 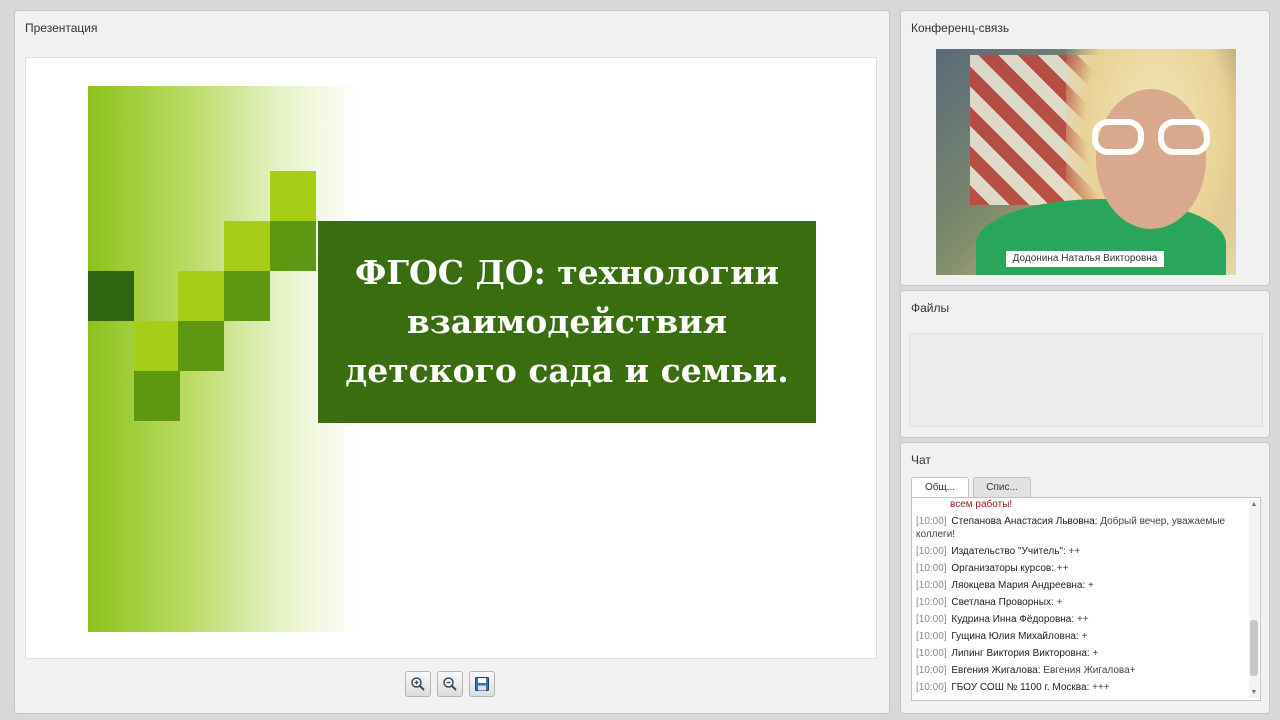 I want to click on video-participant-glasses-right, so click(x=1184, y=137).